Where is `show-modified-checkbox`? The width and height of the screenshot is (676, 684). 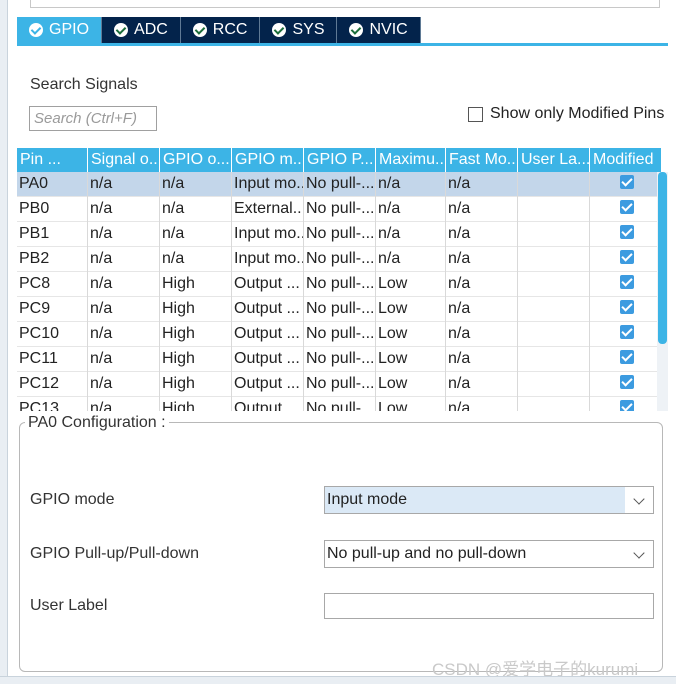 show-modified-checkbox is located at coordinates (475, 114).